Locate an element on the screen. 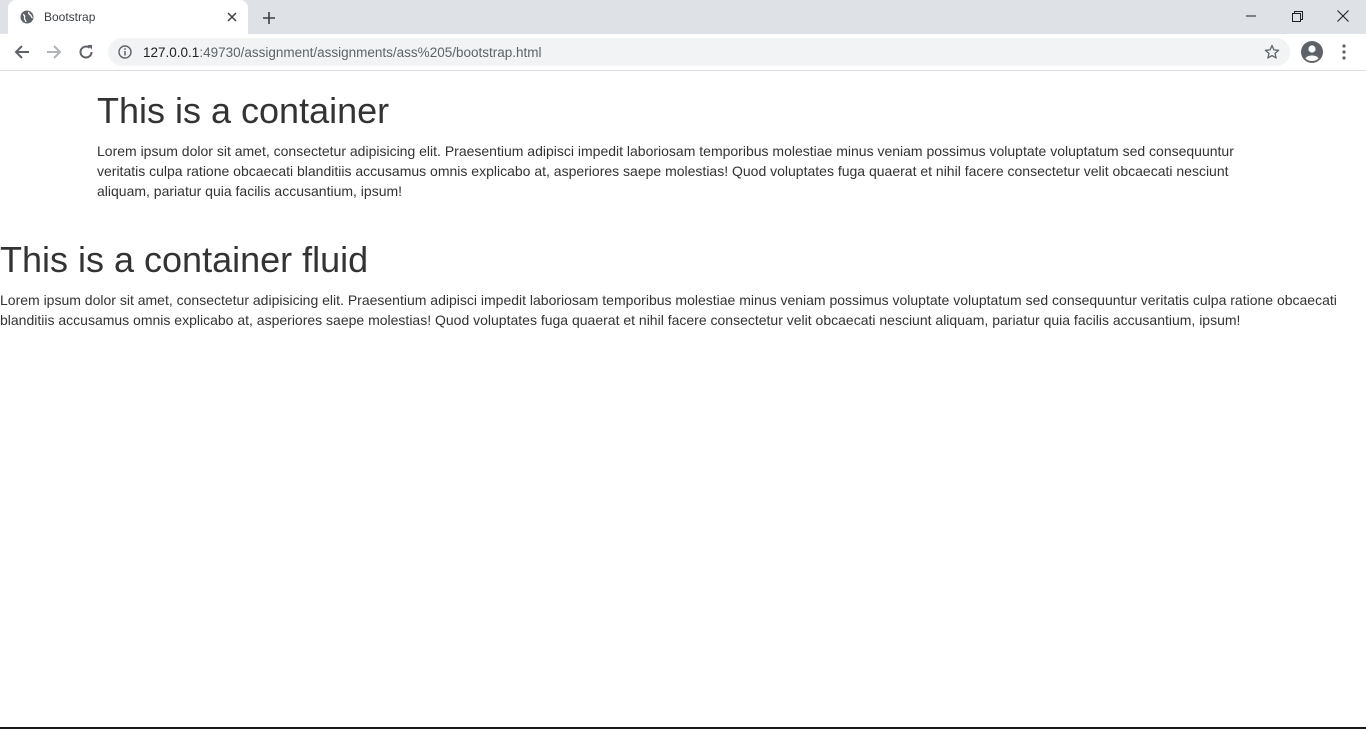  arrow-left-icon is located at coordinates (21, 52).